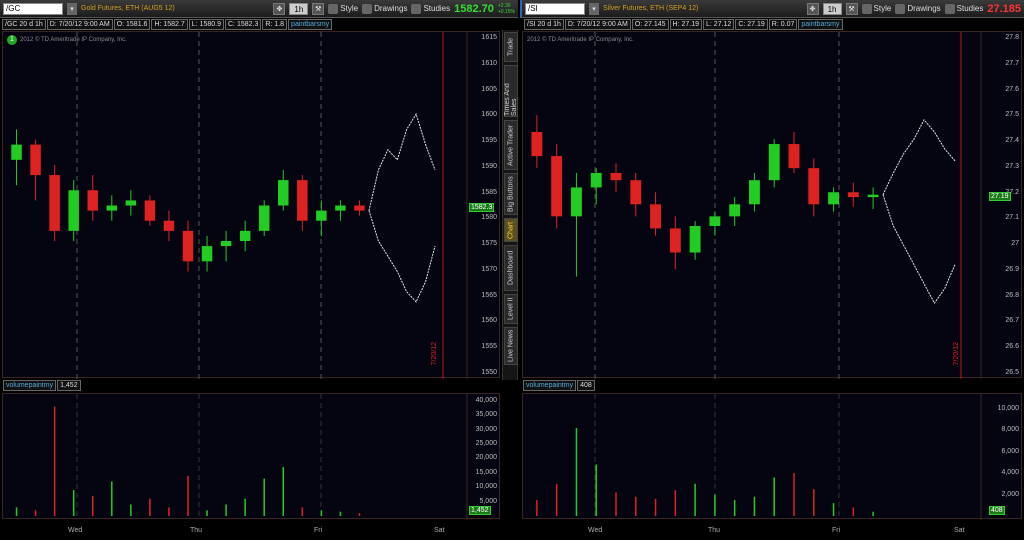  I want to click on price-tick-label: 27.7, so click(1012, 63).